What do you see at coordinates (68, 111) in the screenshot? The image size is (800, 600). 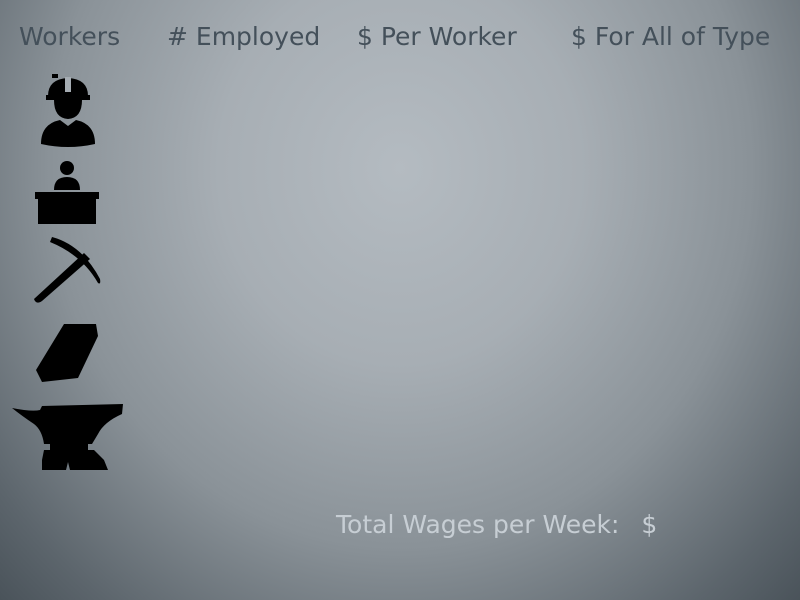 I see `construction-worker-icon` at bounding box center [68, 111].